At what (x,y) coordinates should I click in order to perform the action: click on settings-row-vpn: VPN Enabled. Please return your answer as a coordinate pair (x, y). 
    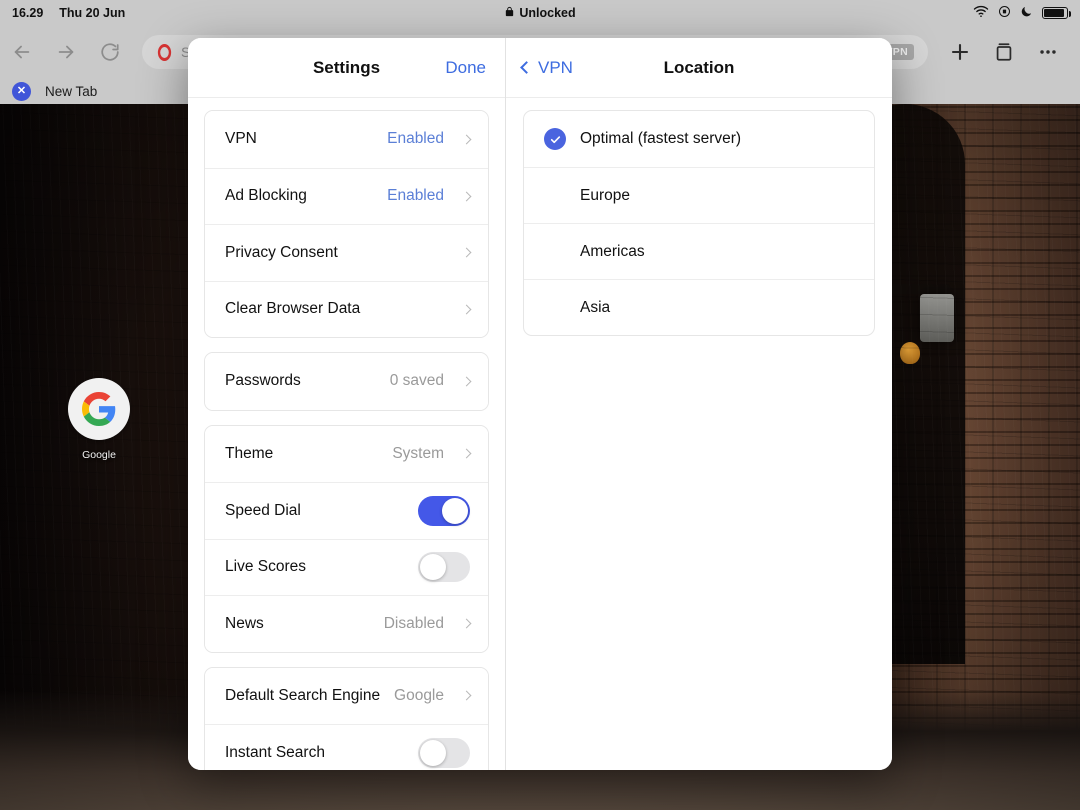
    Looking at the image, I should click on (346, 139).